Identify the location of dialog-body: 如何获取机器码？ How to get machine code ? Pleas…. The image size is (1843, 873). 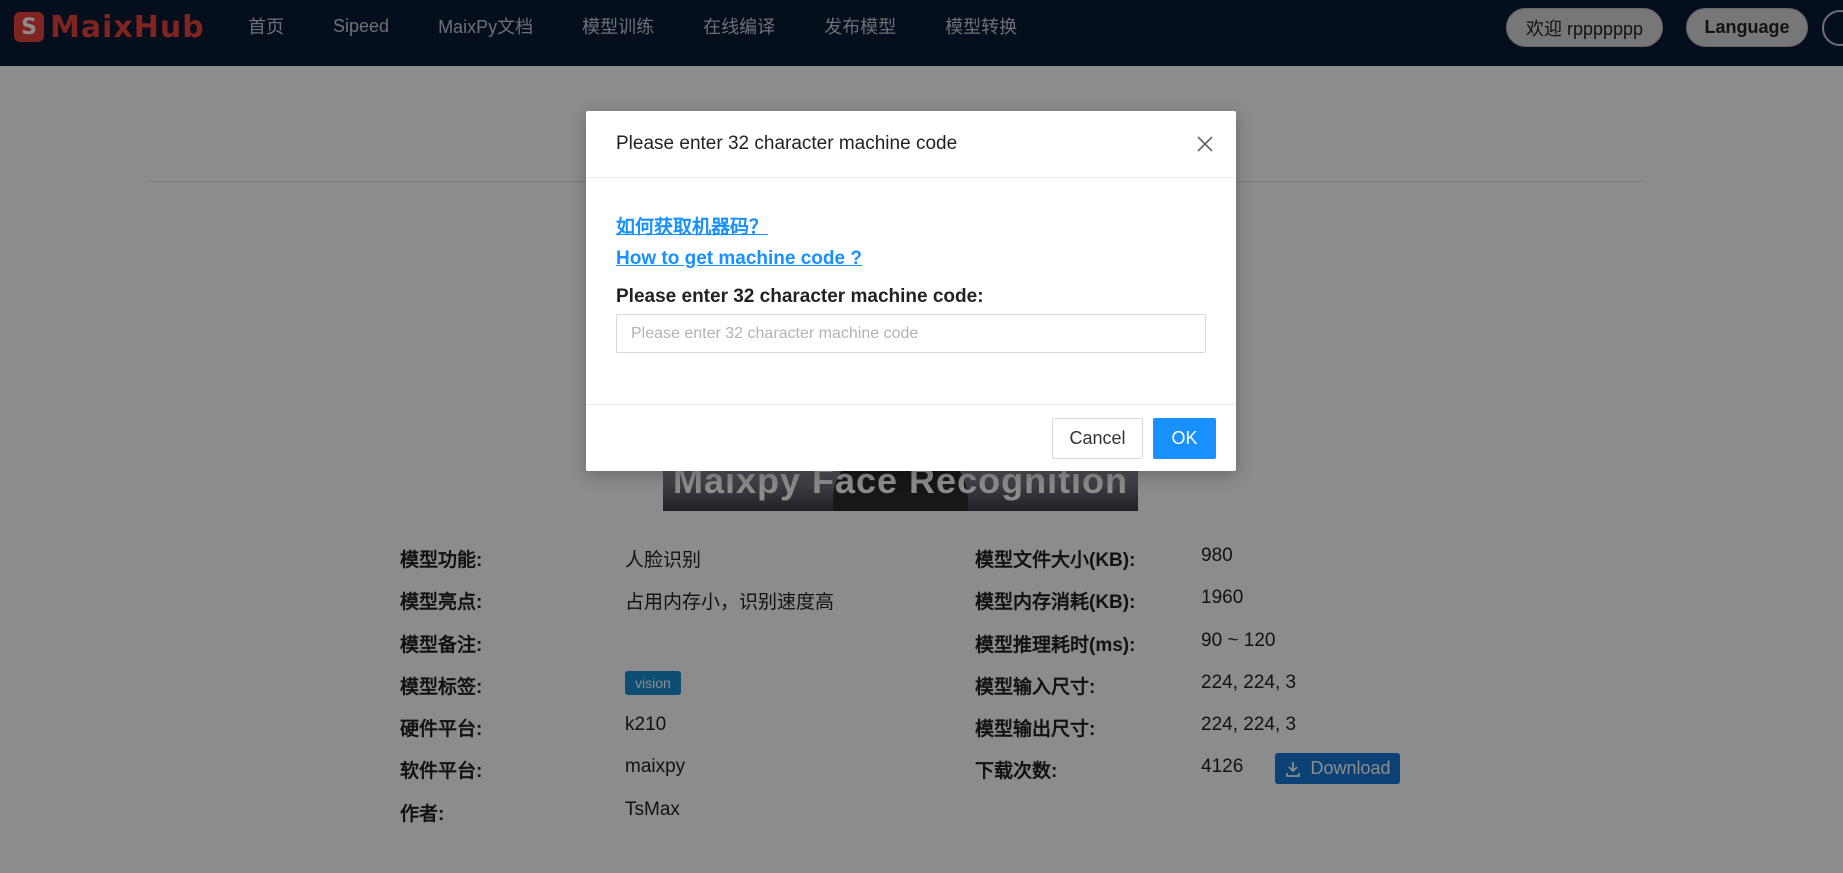
(911, 265).